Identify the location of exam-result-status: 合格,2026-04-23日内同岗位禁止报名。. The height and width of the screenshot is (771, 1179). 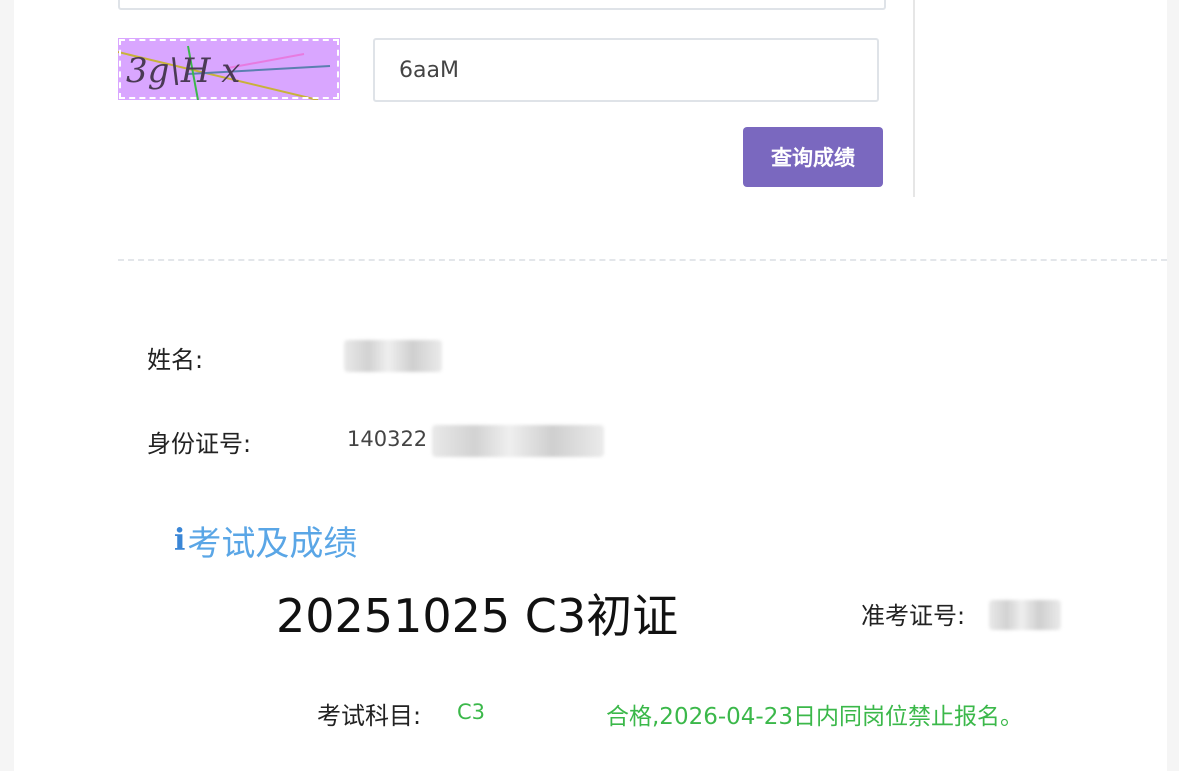
(814, 717).